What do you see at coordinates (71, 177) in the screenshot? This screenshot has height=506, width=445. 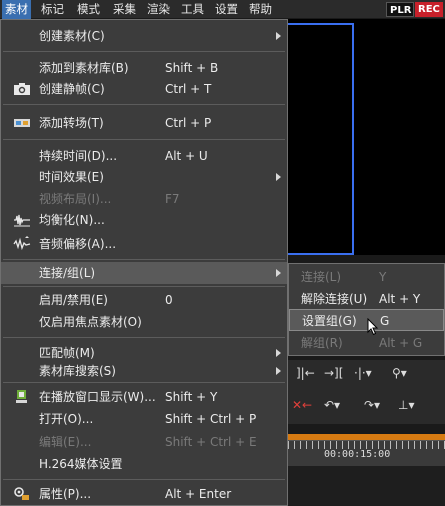 I see `menu-item-label: 时间效果(E)` at bounding box center [71, 177].